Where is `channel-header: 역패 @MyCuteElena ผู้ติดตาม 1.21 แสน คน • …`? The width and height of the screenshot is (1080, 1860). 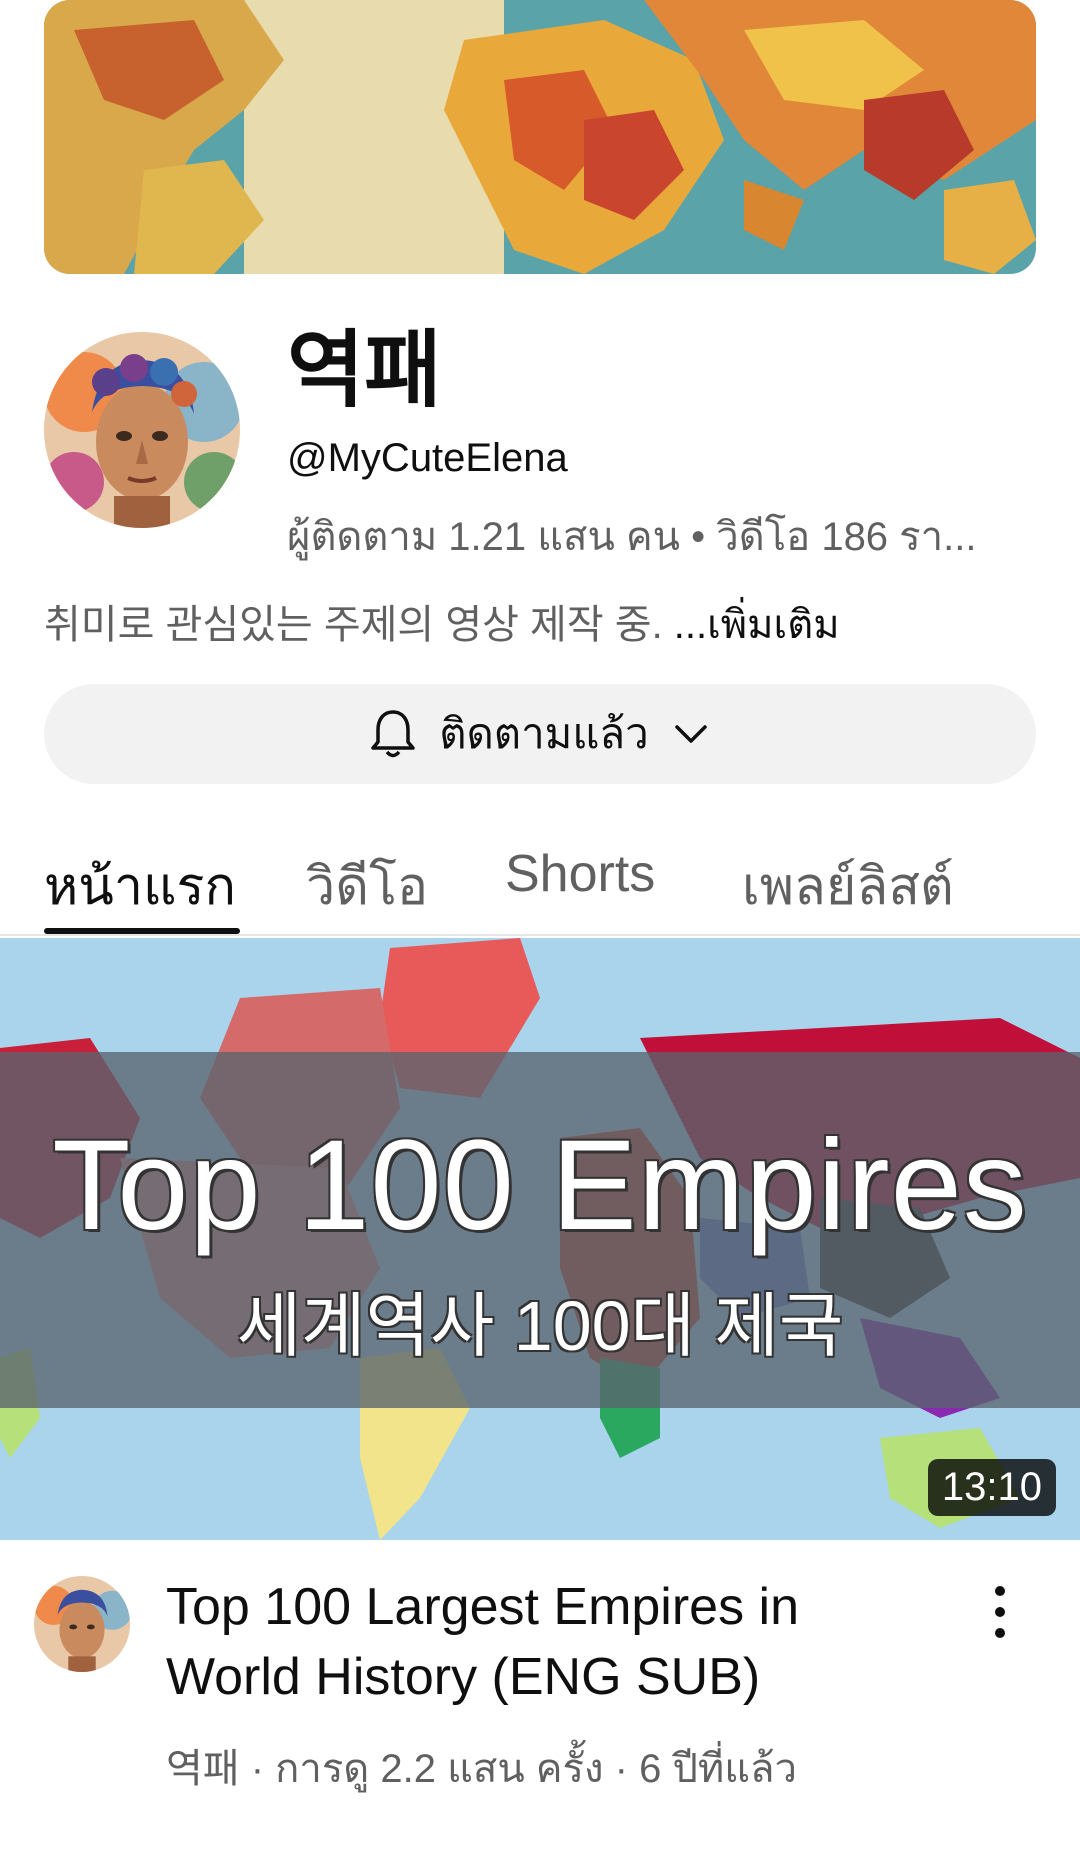
channel-header: 역패 @MyCuteElena ผู้ติดตาม 1.21 แสน คน • … is located at coordinates (540, 443).